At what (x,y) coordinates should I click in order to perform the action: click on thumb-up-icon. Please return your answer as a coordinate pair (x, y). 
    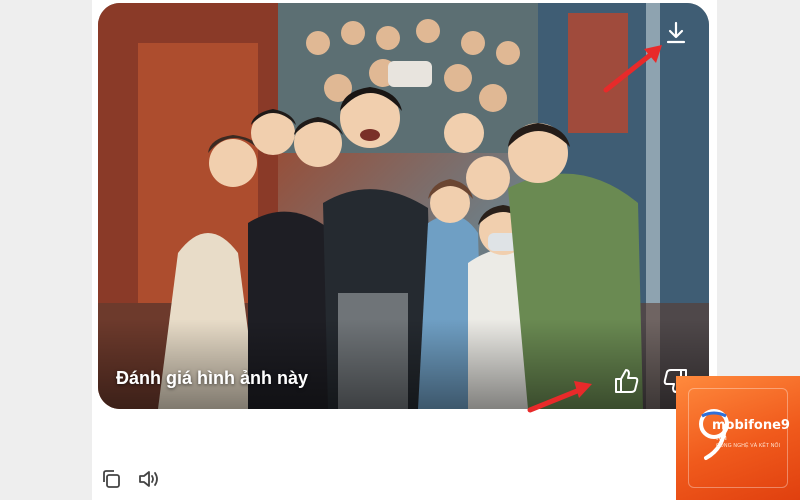
    Looking at the image, I should click on (627, 381).